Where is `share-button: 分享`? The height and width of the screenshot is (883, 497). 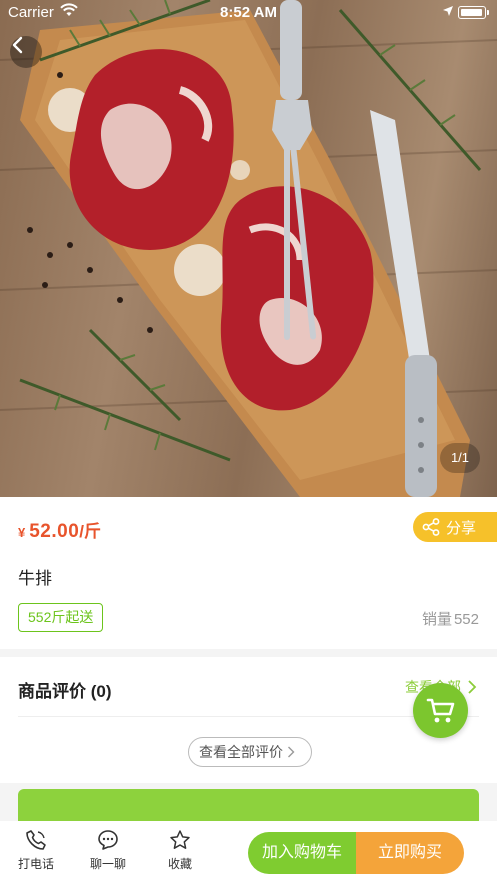
share-button: 分享 is located at coordinates (455, 527).